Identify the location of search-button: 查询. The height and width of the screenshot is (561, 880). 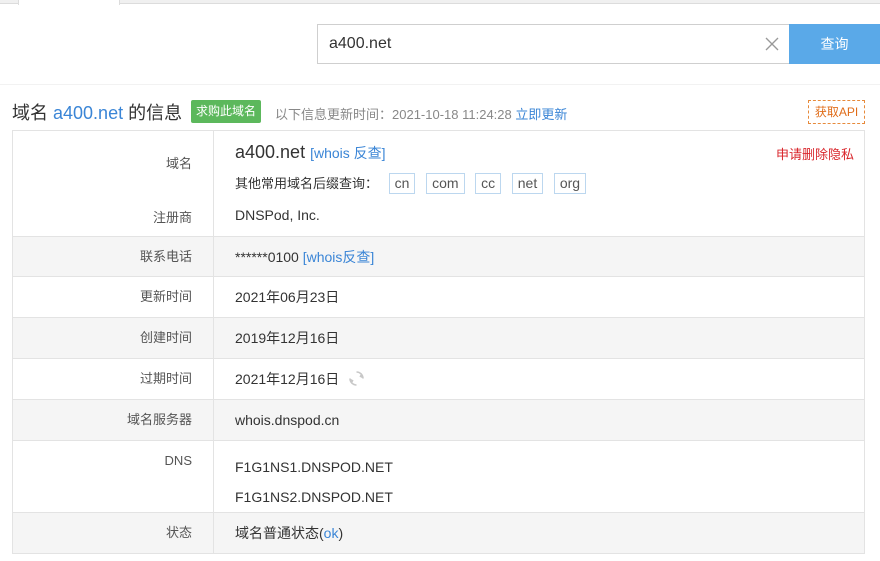
(834, 44).